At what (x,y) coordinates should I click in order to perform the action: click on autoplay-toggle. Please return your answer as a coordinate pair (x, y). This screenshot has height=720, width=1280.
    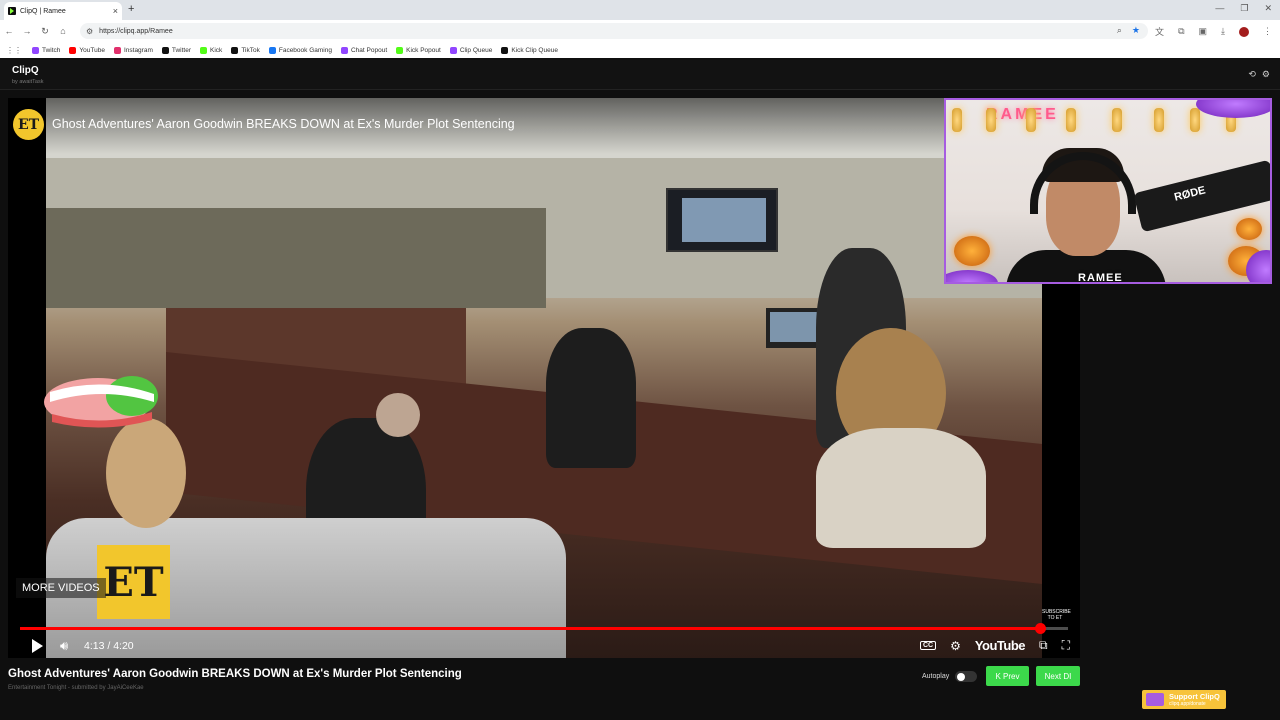
    Looking at the image, I should click on (966, 676).